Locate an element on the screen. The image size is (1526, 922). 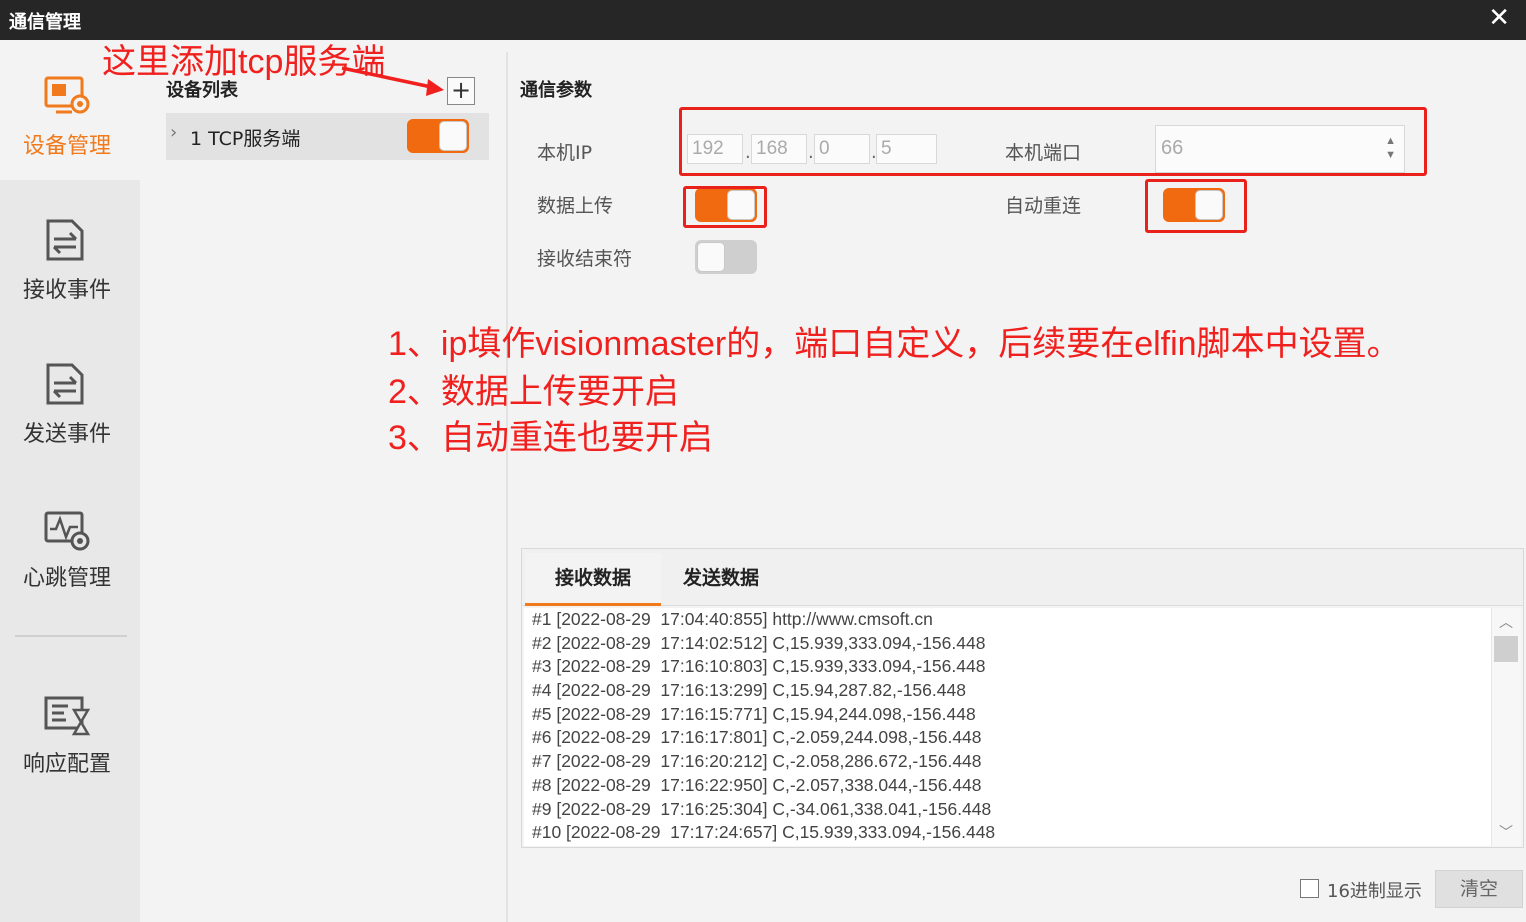
ip-port-highlight-box is located at coordinates (1053, 141).